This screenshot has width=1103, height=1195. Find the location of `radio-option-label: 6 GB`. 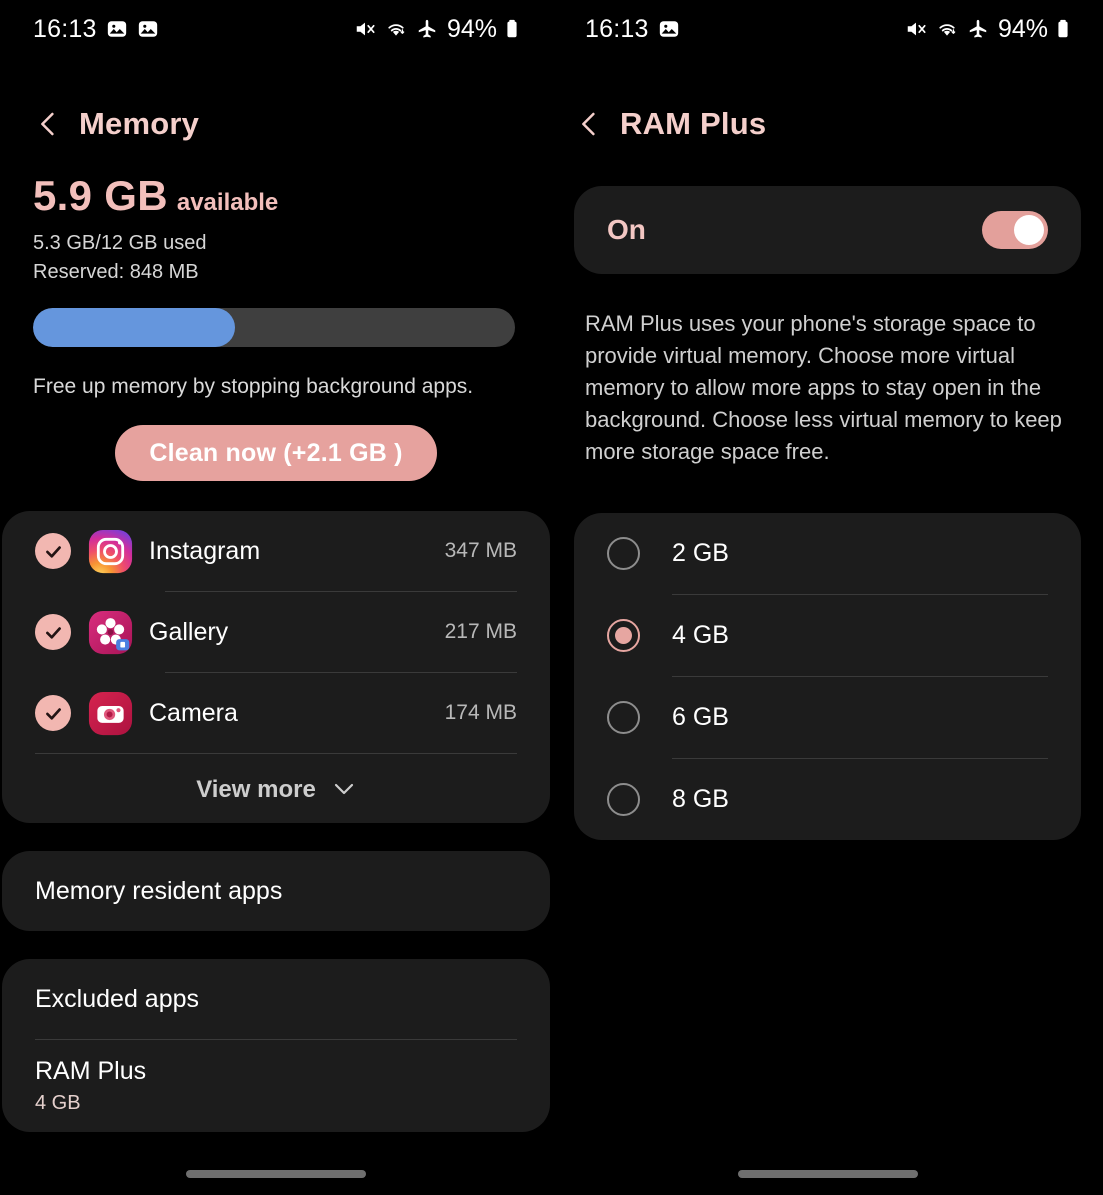

radio-option-label: 6 GB is located at coordinates (700, 717).